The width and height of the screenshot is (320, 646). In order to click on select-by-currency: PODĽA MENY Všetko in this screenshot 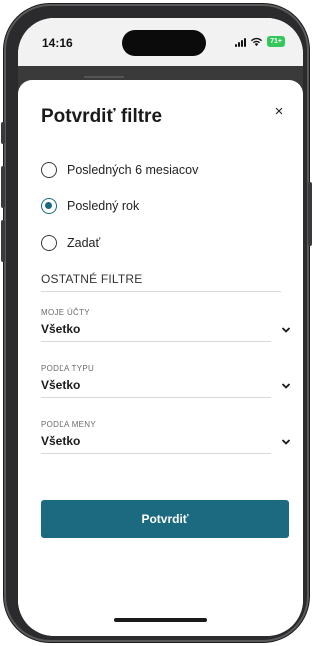, I will do `click(166, 437)`.